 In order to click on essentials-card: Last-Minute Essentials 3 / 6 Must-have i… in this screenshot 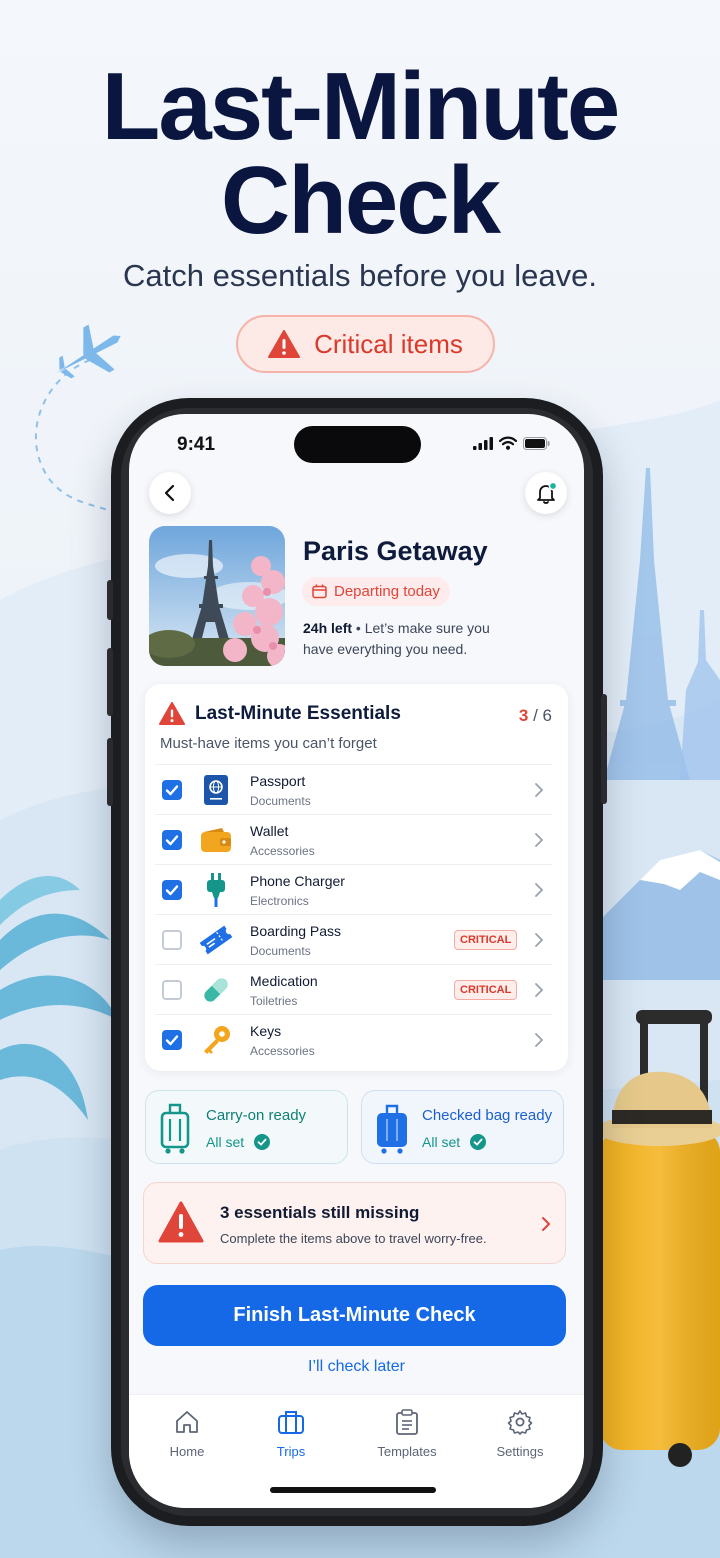, I will do `click(356, 877)`.